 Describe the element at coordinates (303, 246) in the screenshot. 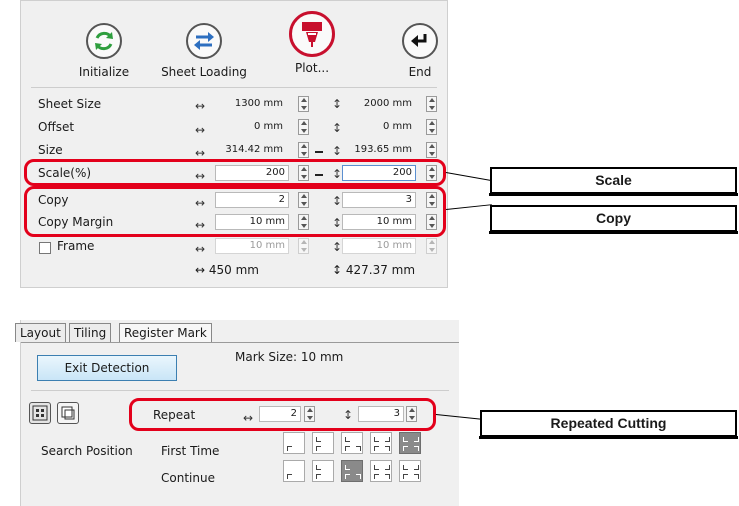

I see `frame-x-stepper` at that location.